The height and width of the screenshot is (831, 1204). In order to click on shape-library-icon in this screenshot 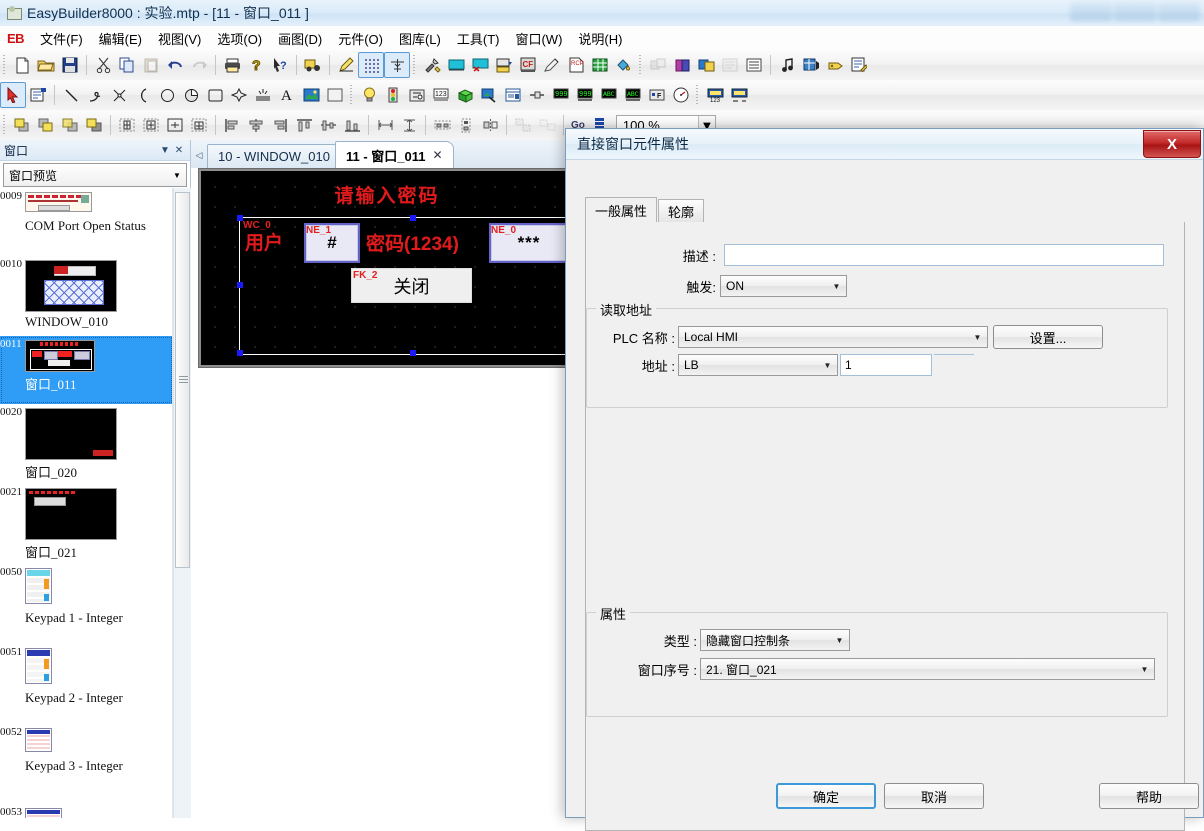, I will do `click(730, 65)`.